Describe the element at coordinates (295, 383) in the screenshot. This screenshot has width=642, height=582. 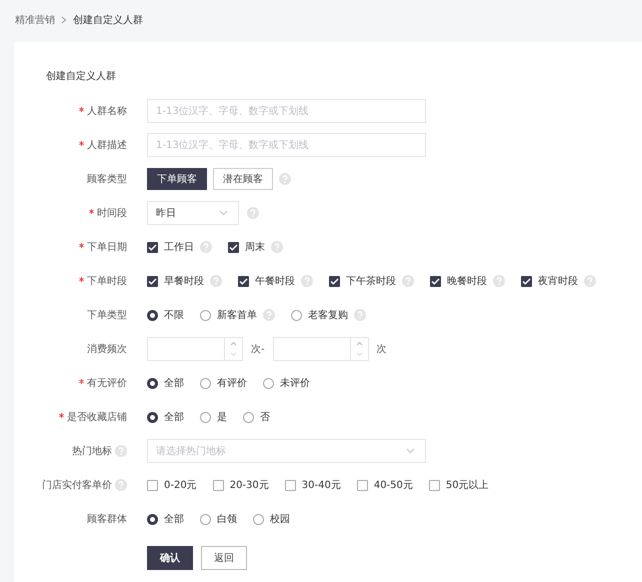
I see `option-label: 未评价` at that location.